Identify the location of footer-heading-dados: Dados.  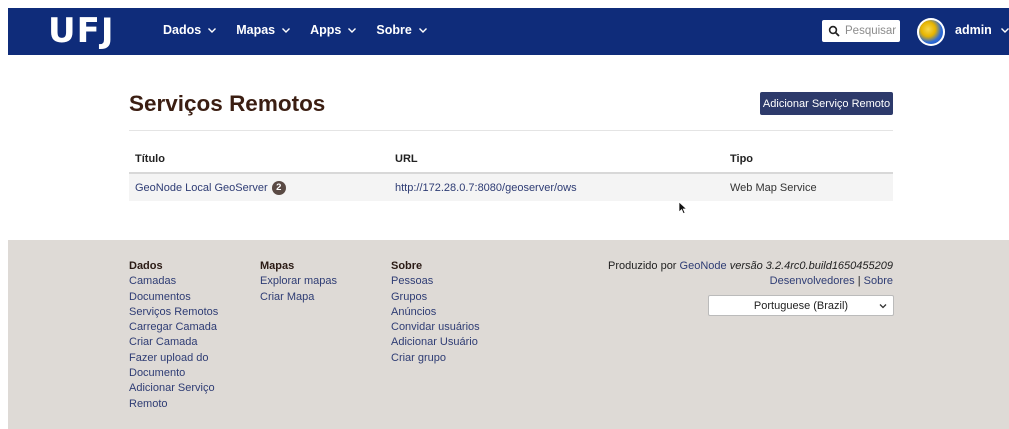
(146, 266).